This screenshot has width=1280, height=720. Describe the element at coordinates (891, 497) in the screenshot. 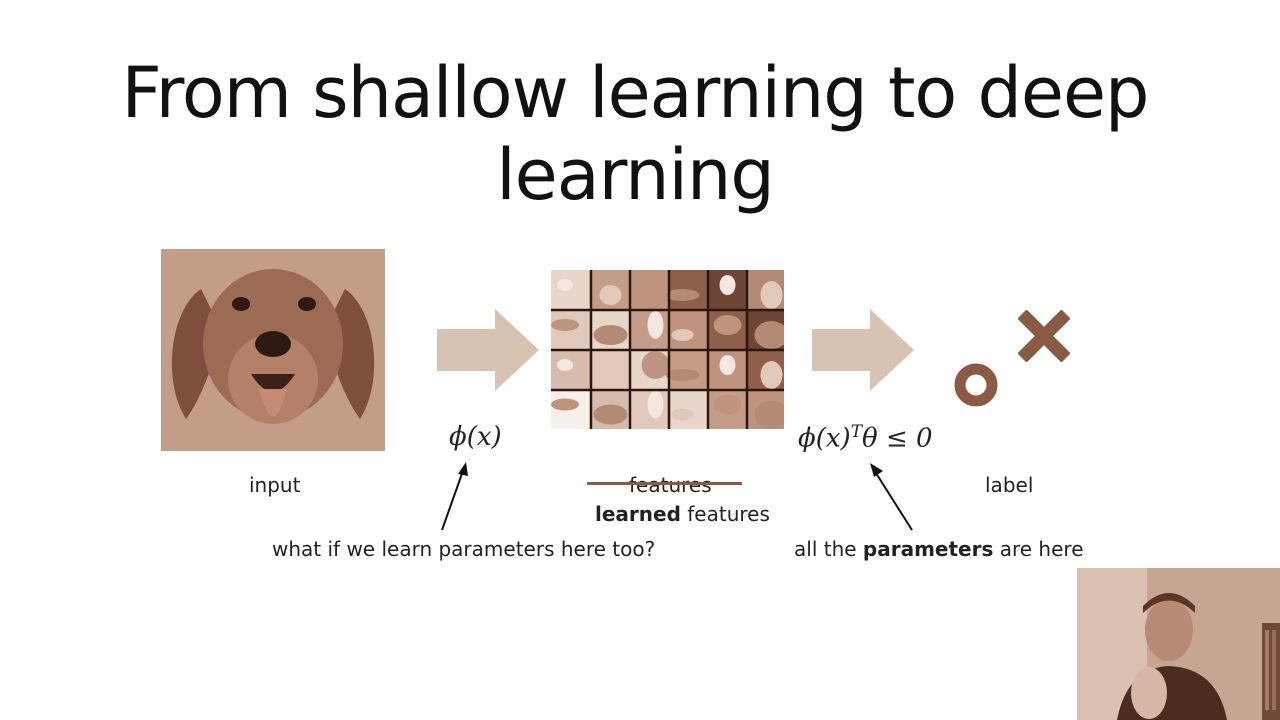

I see `annotation-arrow-right` at that location.